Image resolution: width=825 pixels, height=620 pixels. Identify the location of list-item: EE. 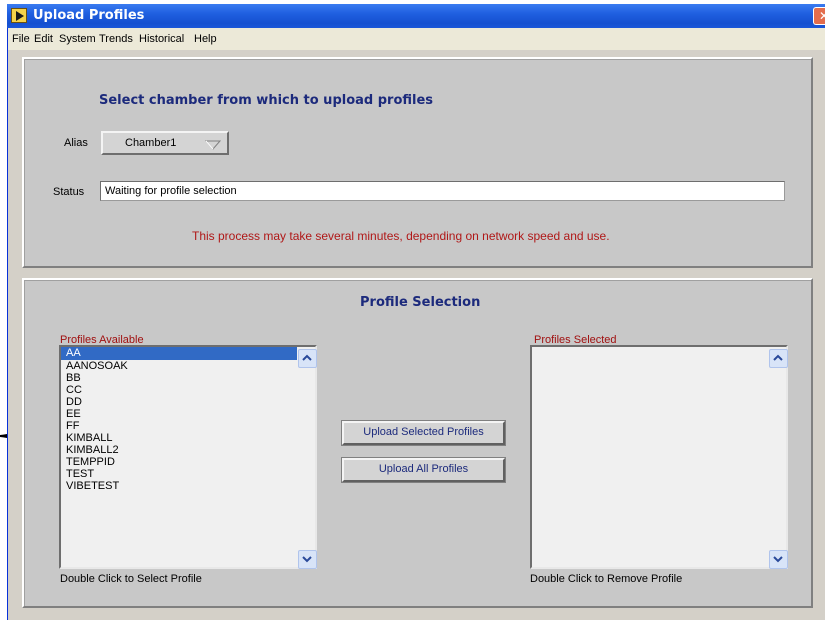
(179, 414).